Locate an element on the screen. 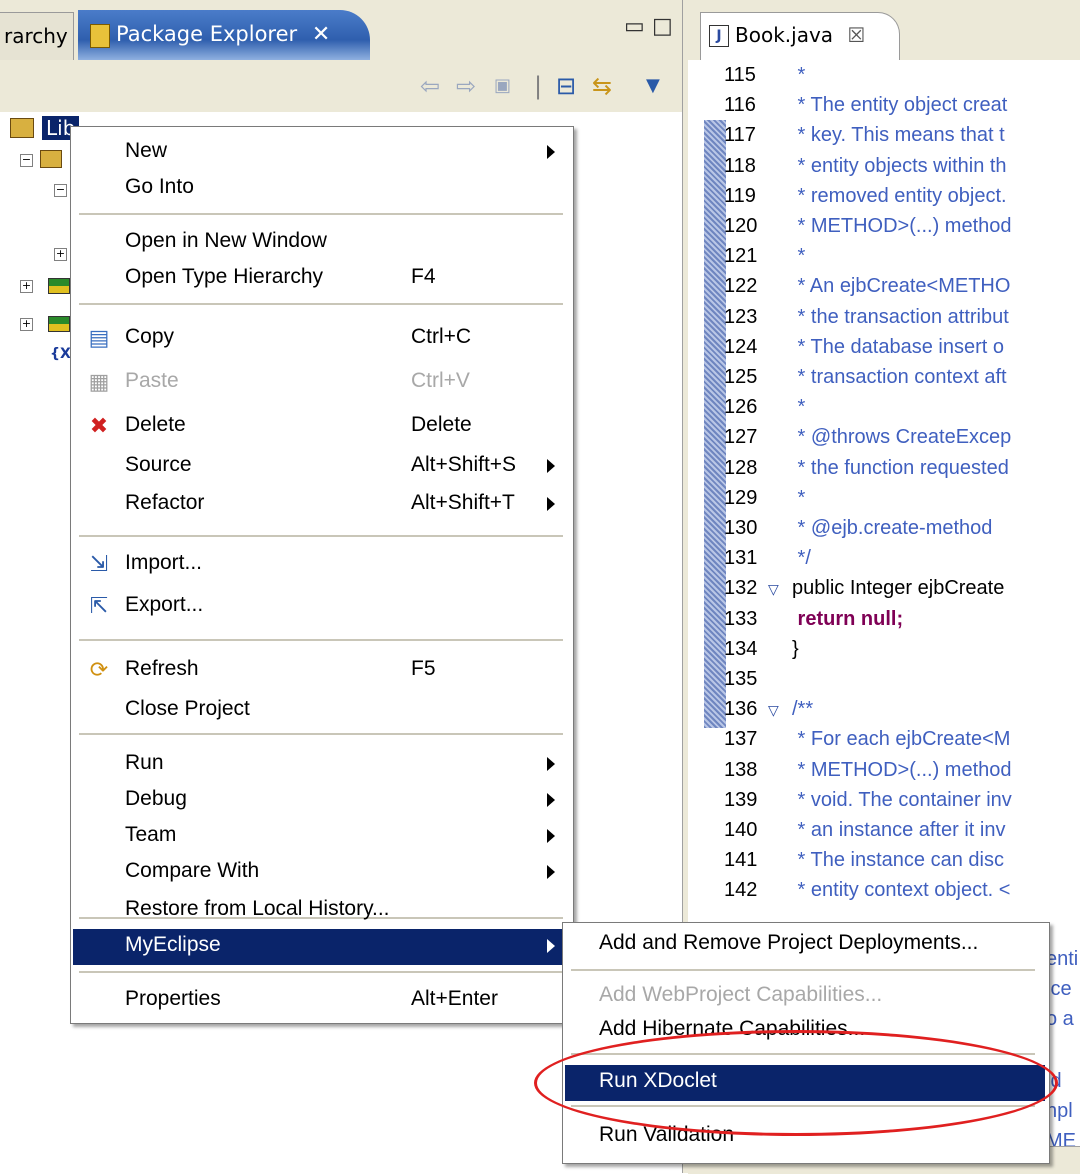 Image resolution: width=1080 pixels, height=1174 pixels. tab-hierarchy: rarchy is located at coordinates (37, 36).